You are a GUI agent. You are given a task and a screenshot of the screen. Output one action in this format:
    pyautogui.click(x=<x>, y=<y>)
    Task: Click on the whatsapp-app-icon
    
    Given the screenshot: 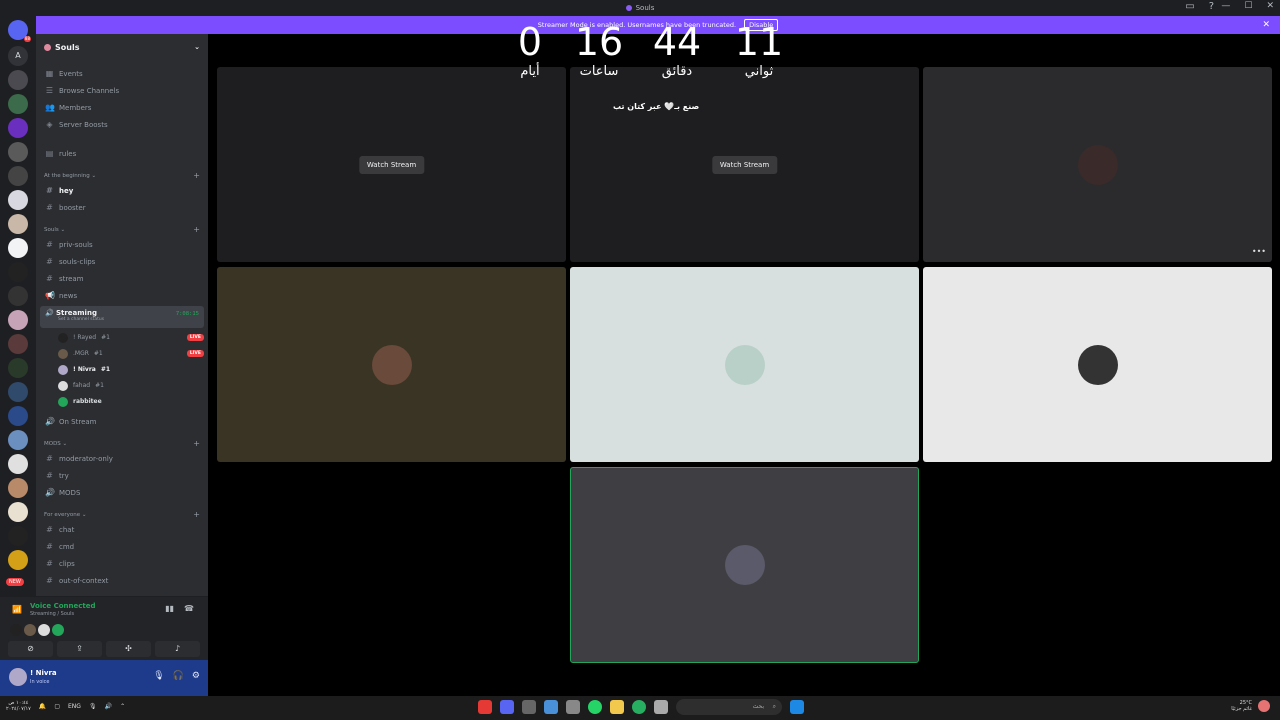 What is the action you would take?
    pyautogui.click(x=595, y=707)
    